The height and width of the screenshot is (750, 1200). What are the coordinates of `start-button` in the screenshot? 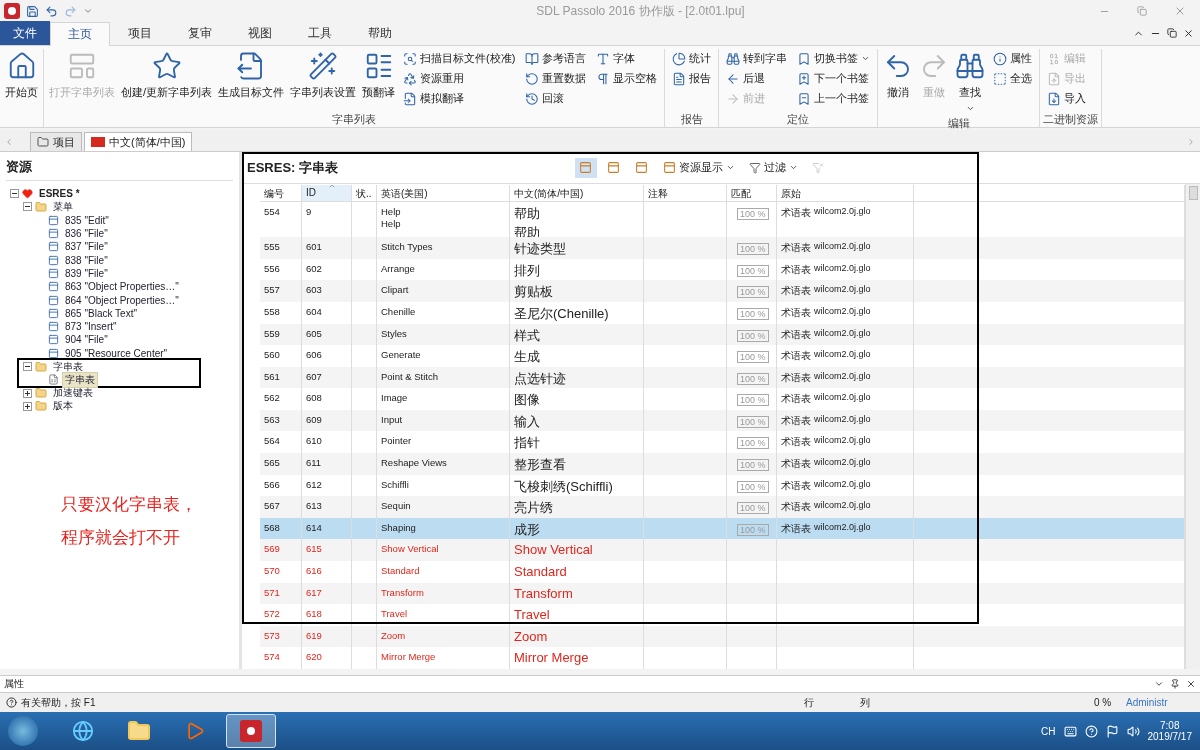 It's located at (23, 731).